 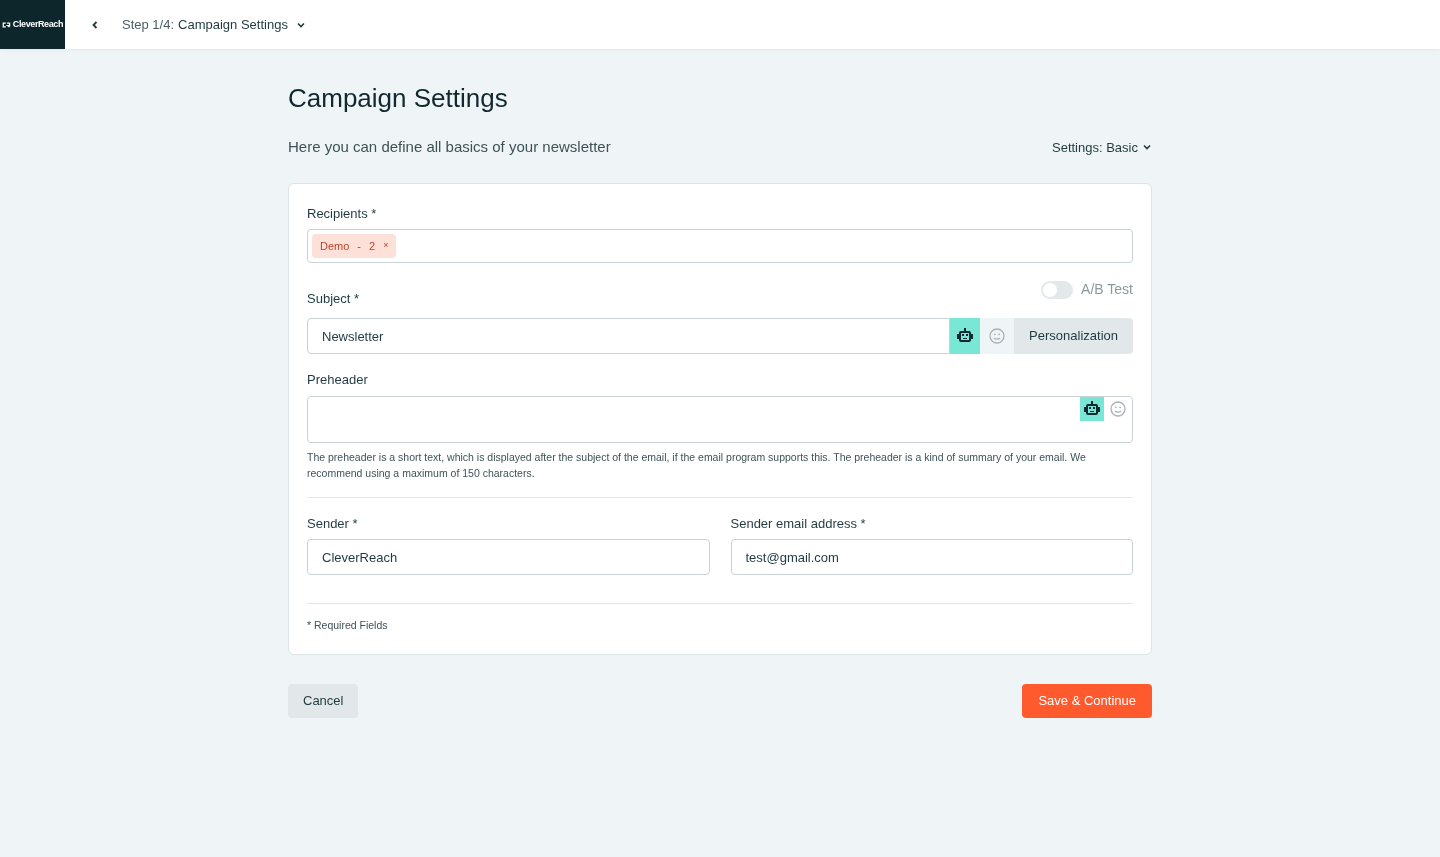 What do you see at coordinates (372, 246) in the screenshot?
I see `tag-count: 2` at bounding box center [372, 246].